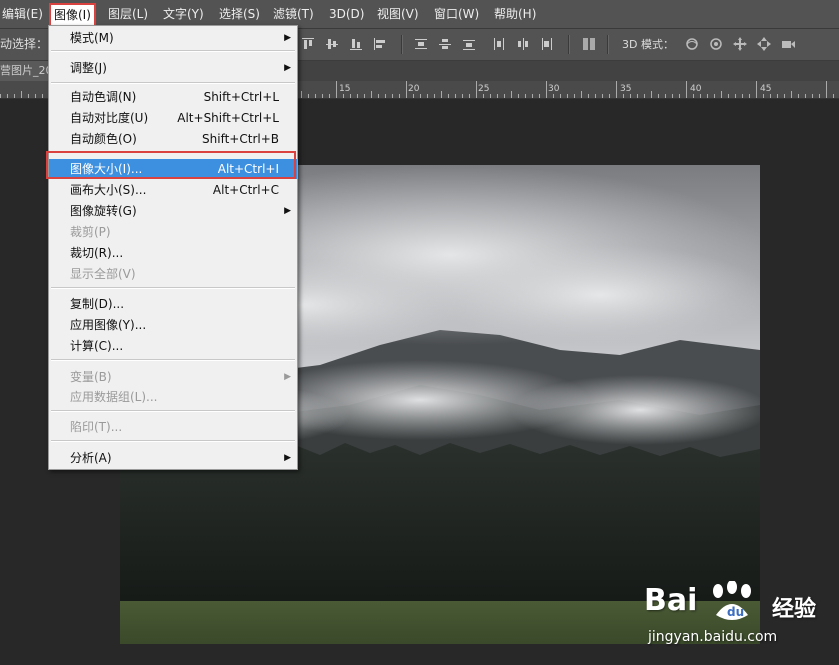 Image resolution: width=839 pixels, height=665 pixels. I want to click on menu-item-label: 变量(B), so click(91, 377).